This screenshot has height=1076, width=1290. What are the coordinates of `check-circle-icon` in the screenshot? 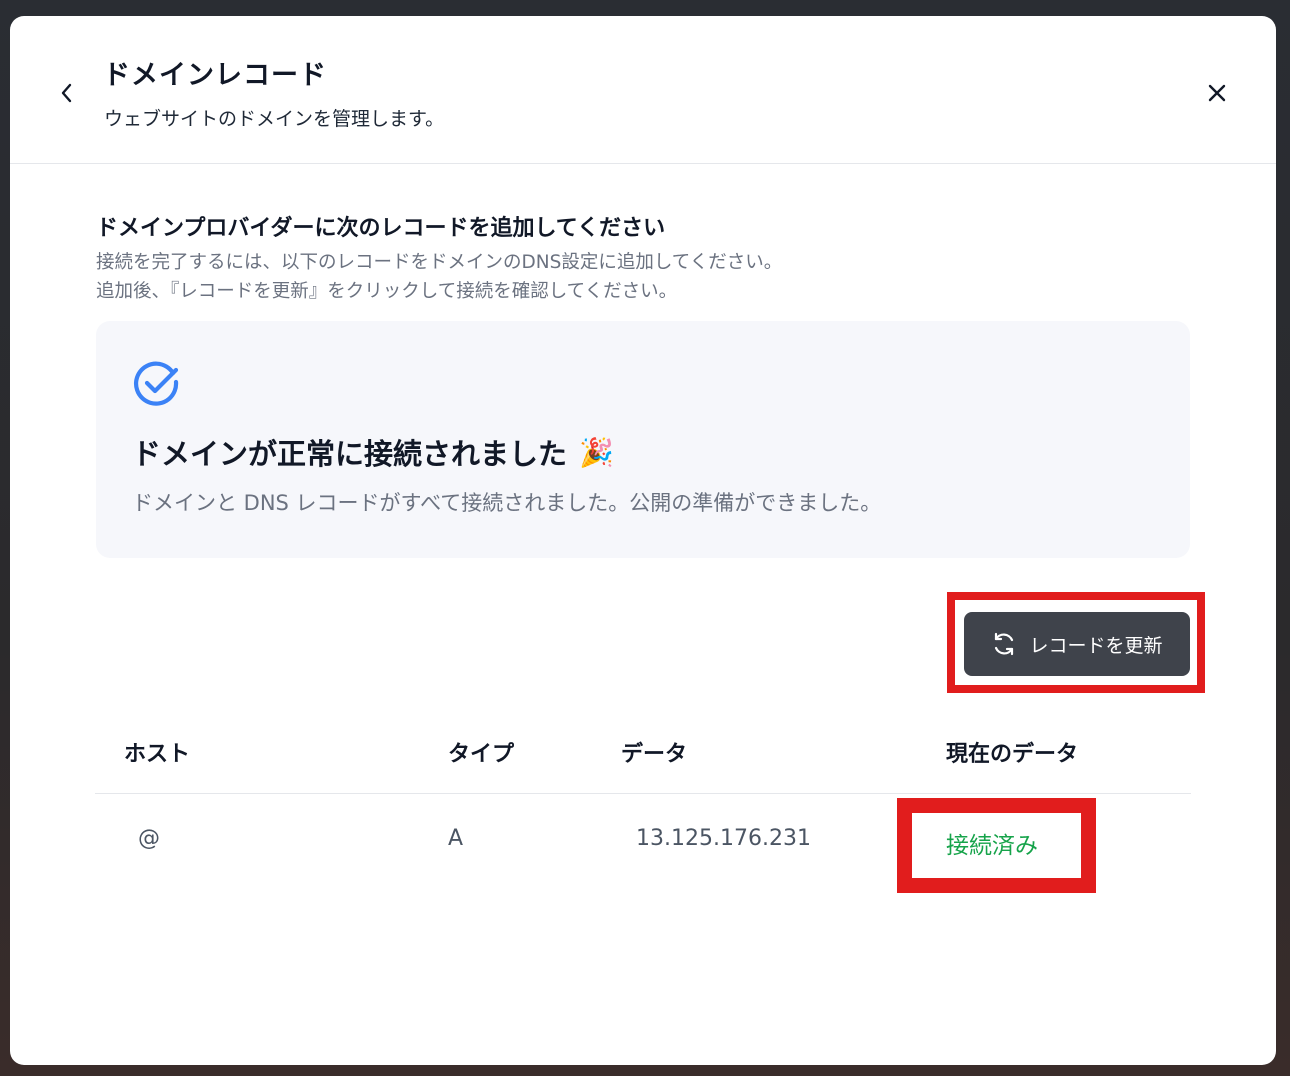 It's located at (156, 383).